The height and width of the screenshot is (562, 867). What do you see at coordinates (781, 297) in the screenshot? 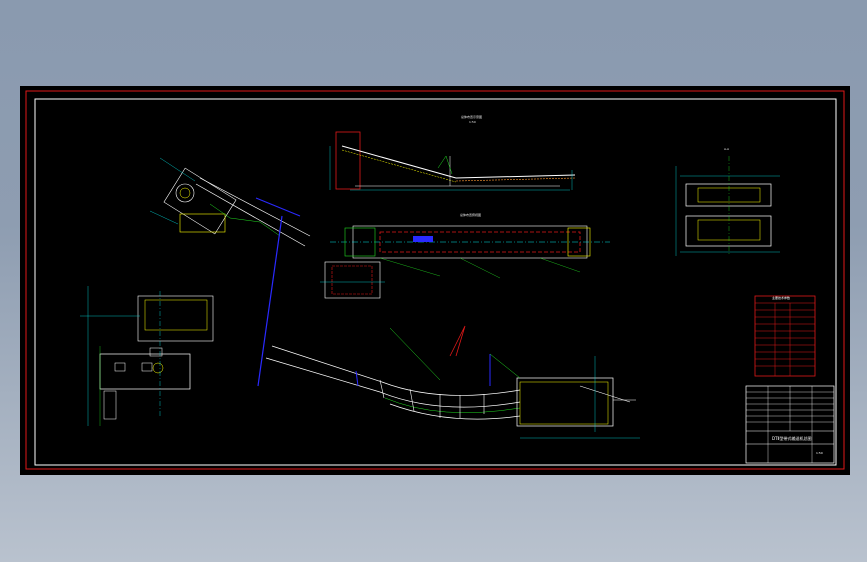
I see `parameter-table-title: 主要技术参数` at bounding box center [781, 297].